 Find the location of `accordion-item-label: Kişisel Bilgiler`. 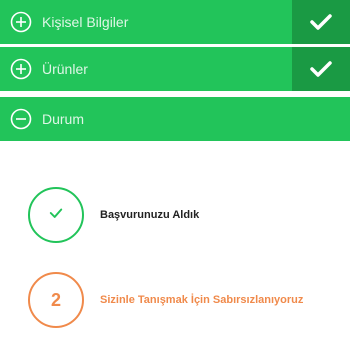

accordion-item-label: Kişisel Bilgiler is located at coordinates (85, 22).